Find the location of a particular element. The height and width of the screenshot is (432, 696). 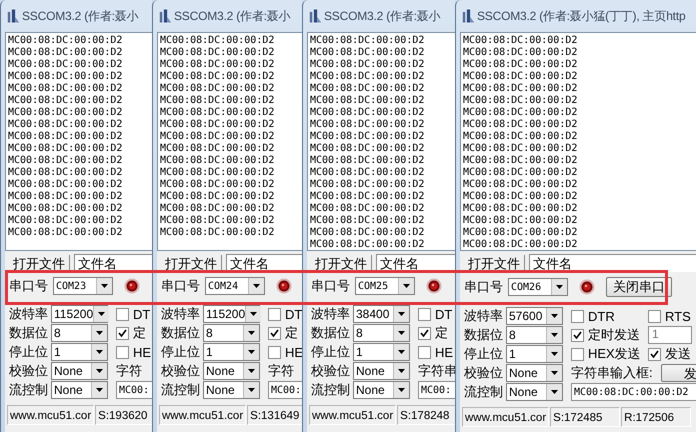

status-text: R:172506 is located at coordinates (656, 417).